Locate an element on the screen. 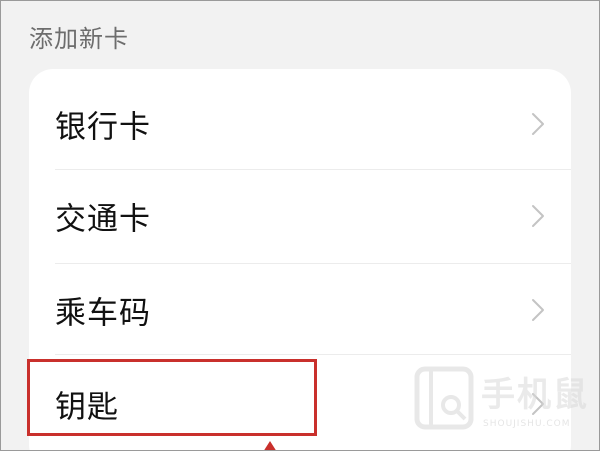 The width and height of the screenshot is (600, 451). watermark: 手机鼠 SHOUJISHU.COM is located at coordinates (498, 401).